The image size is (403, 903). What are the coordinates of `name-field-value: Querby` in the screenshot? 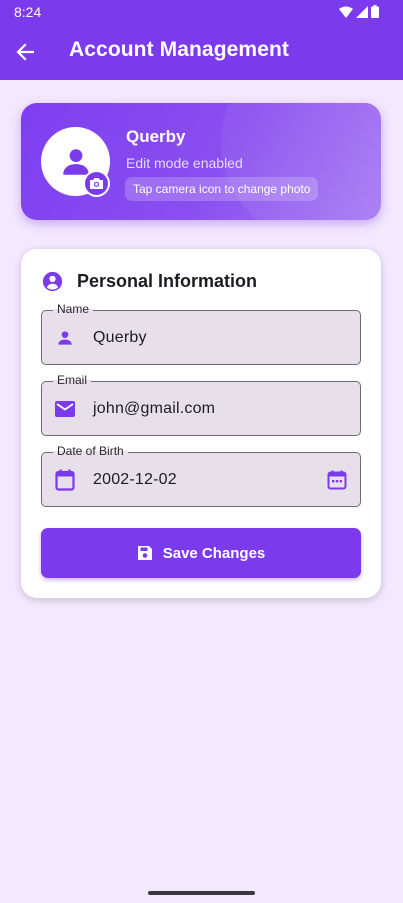 It's located at (120, 337).